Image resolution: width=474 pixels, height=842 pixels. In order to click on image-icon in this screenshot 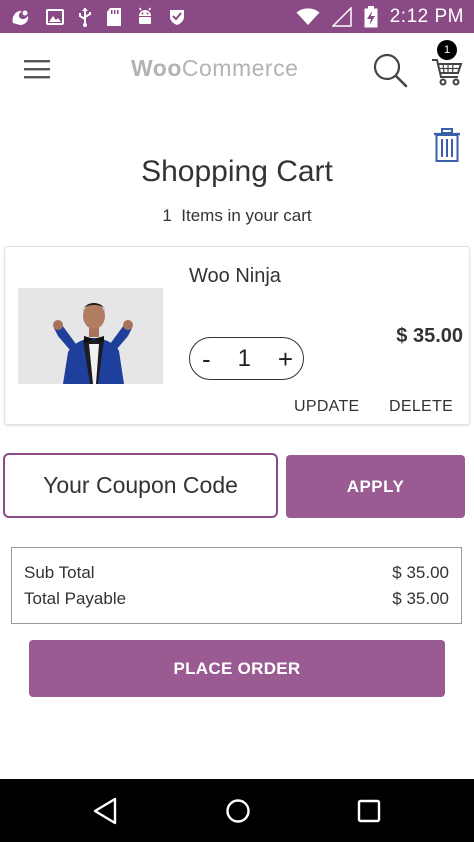, I will do `click(55, 16)`.